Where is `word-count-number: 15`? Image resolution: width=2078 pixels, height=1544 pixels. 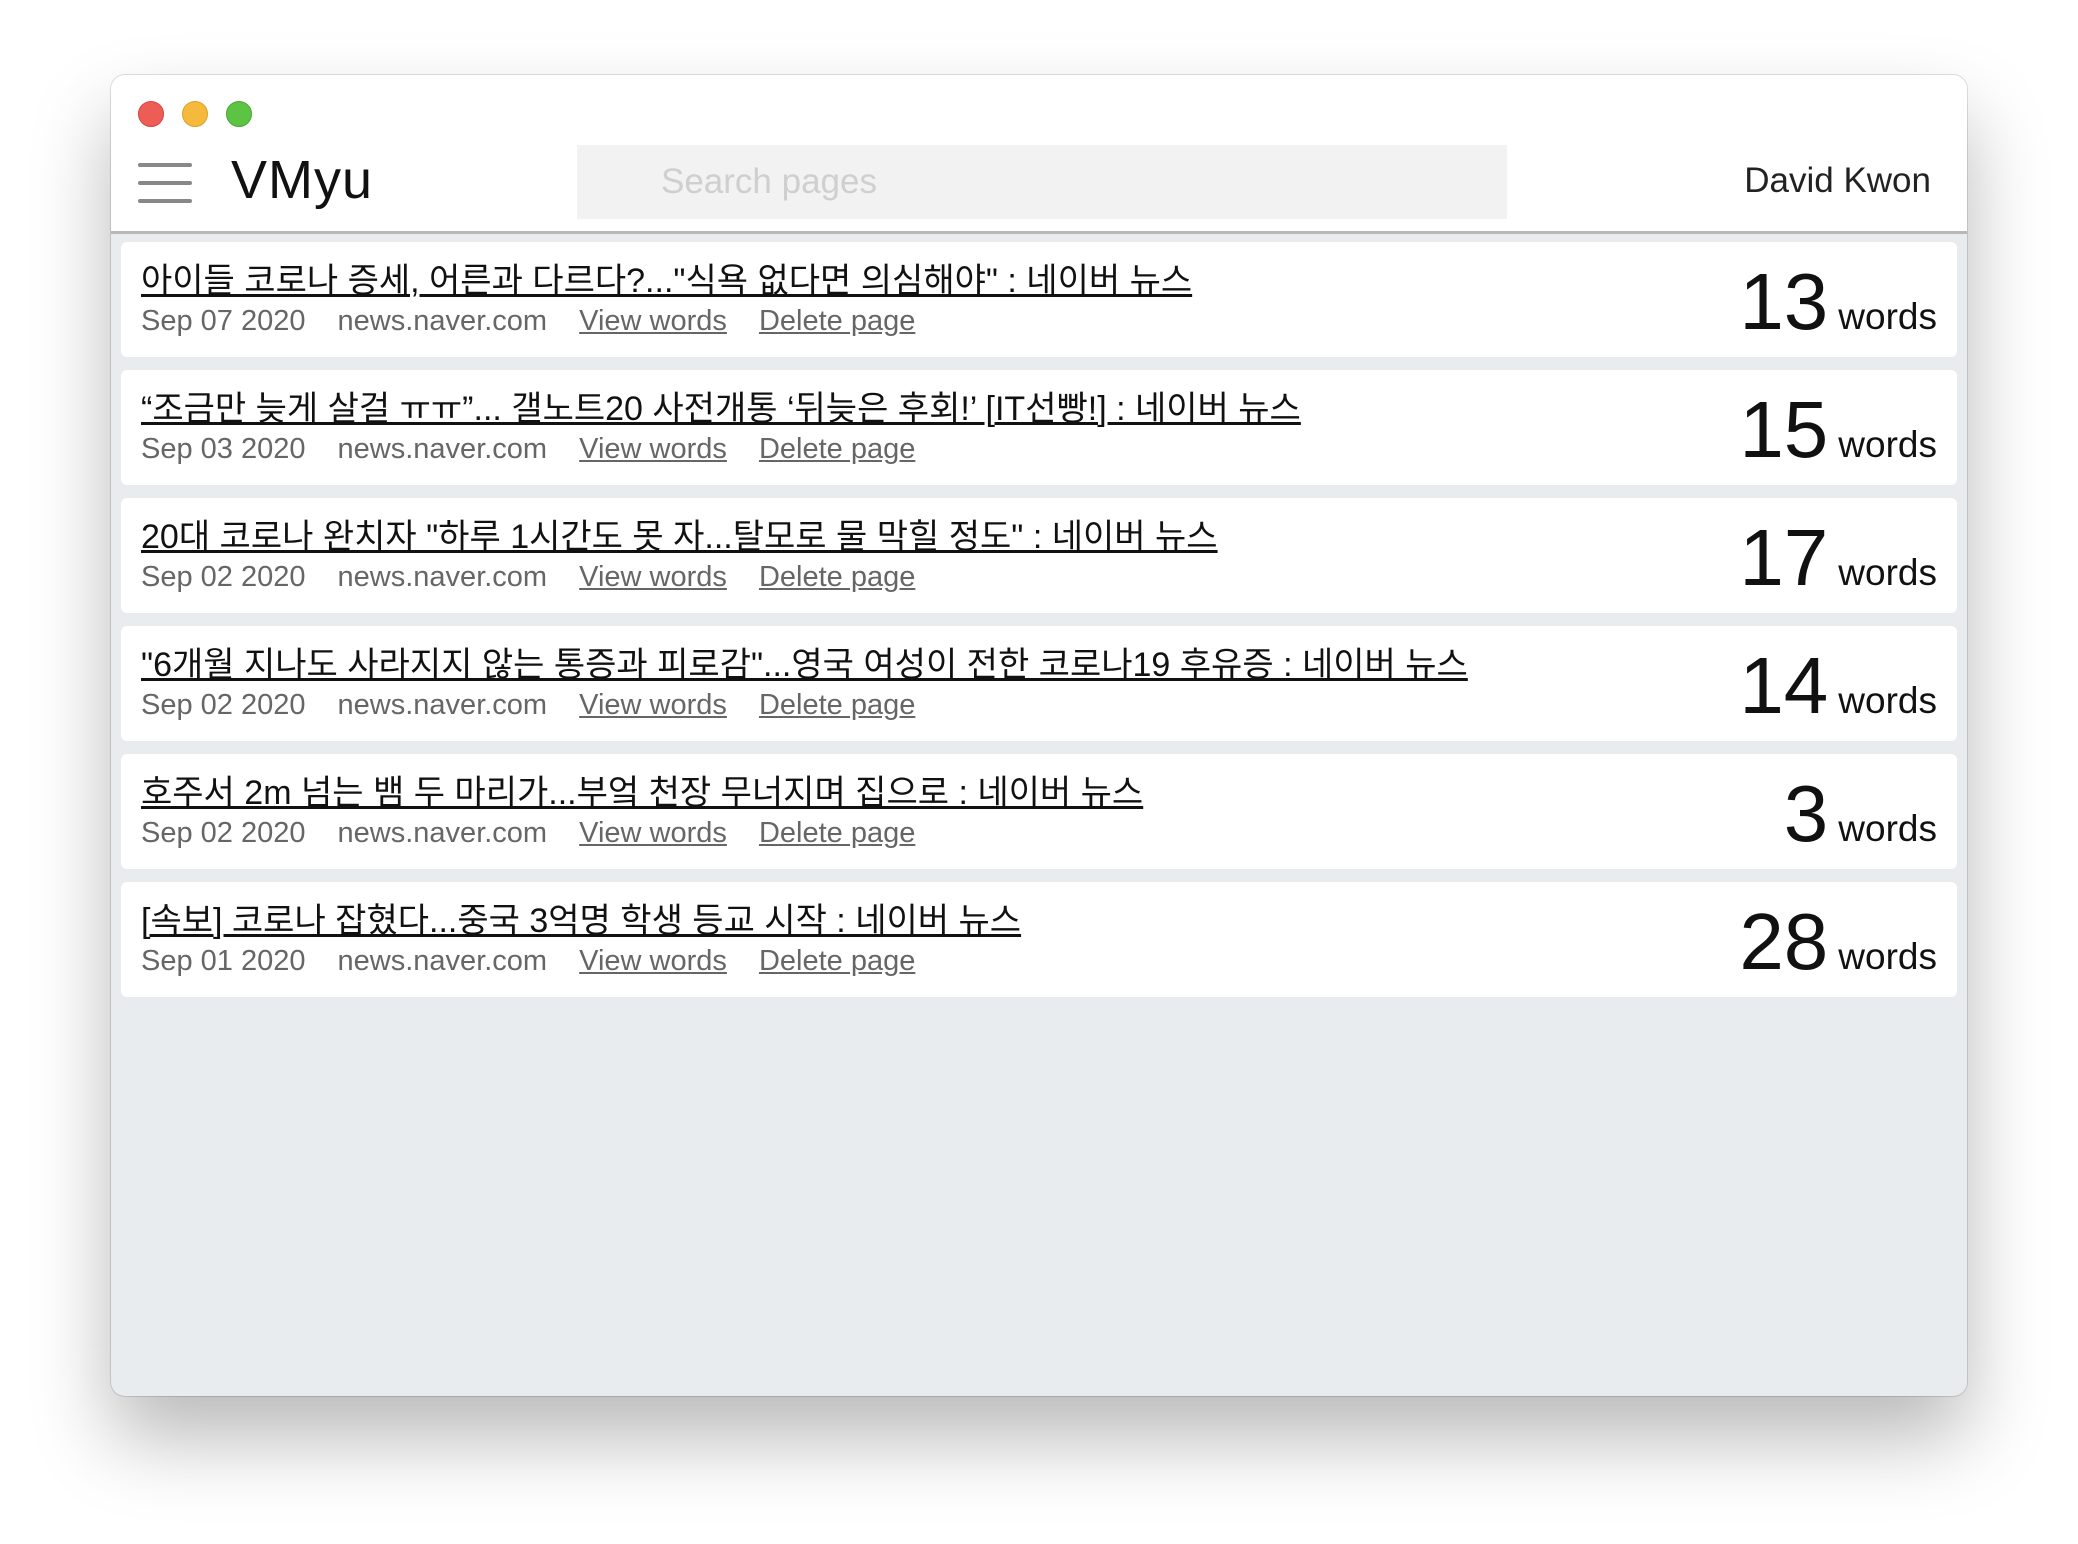
word-count-number: 15 is located at coordinates (1784, 429).